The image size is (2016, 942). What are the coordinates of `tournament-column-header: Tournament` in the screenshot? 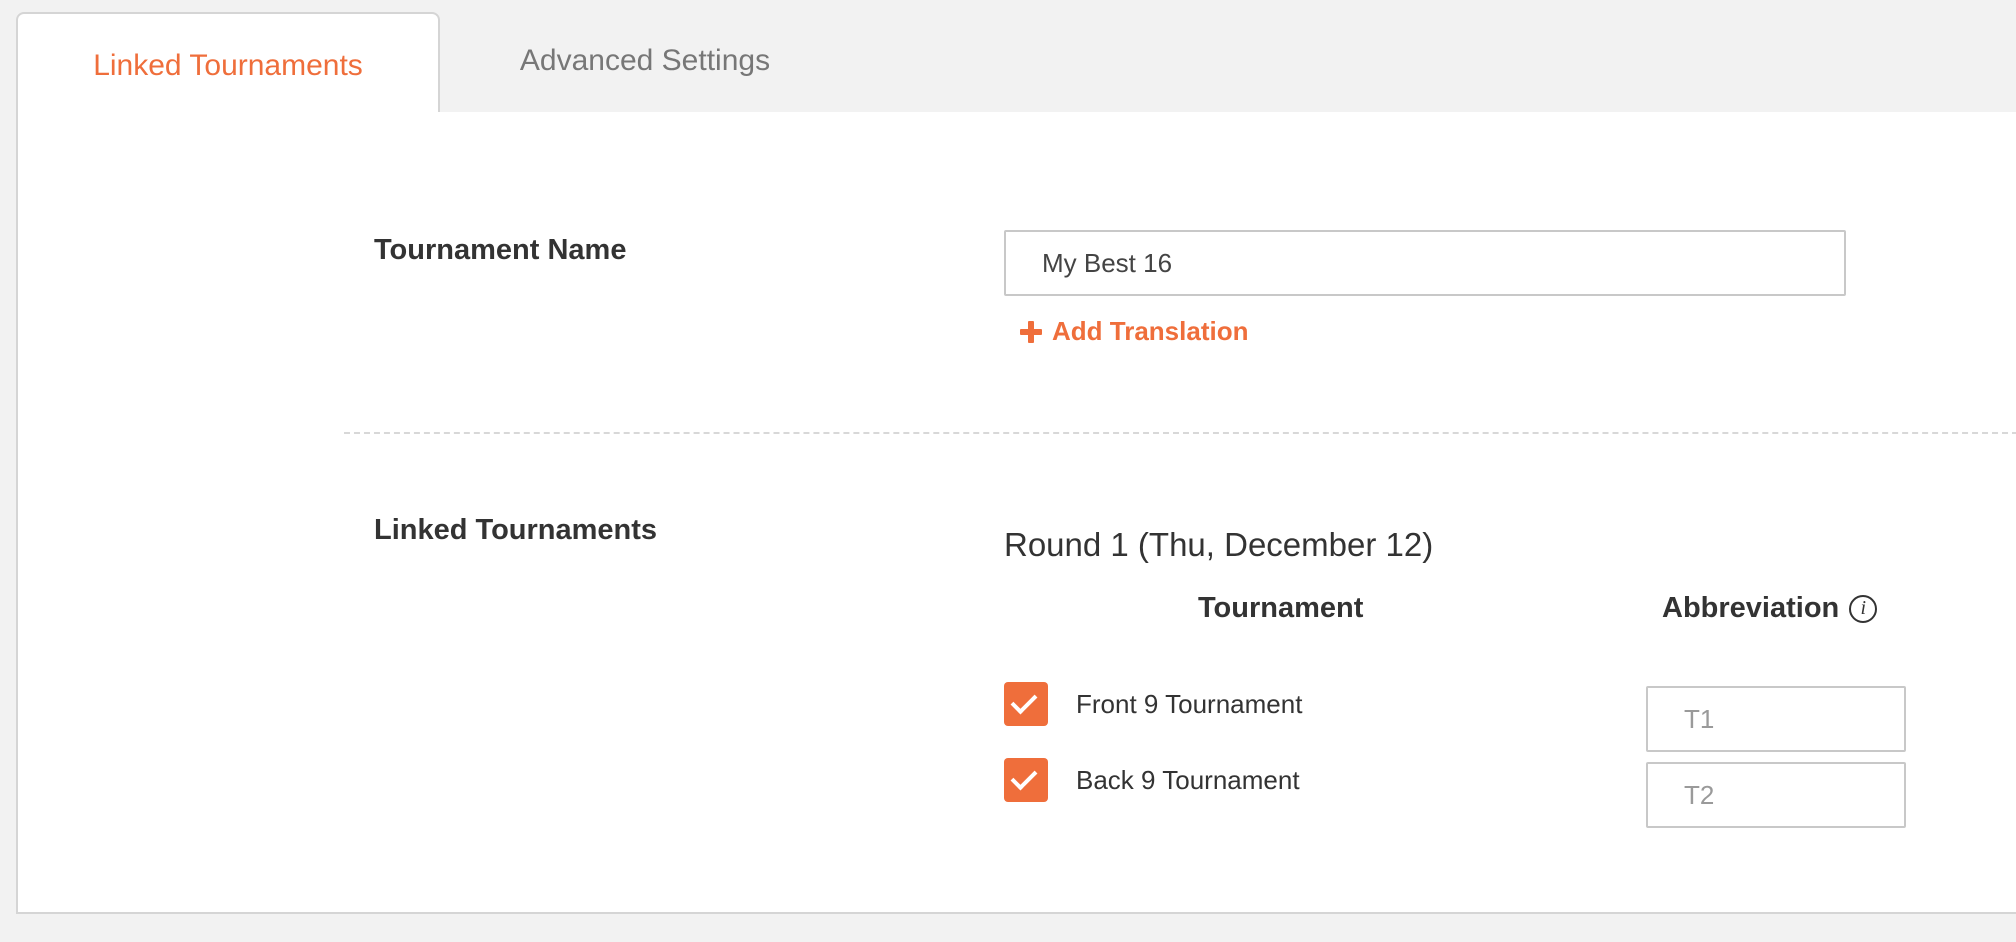 It's located at (1281, 608).